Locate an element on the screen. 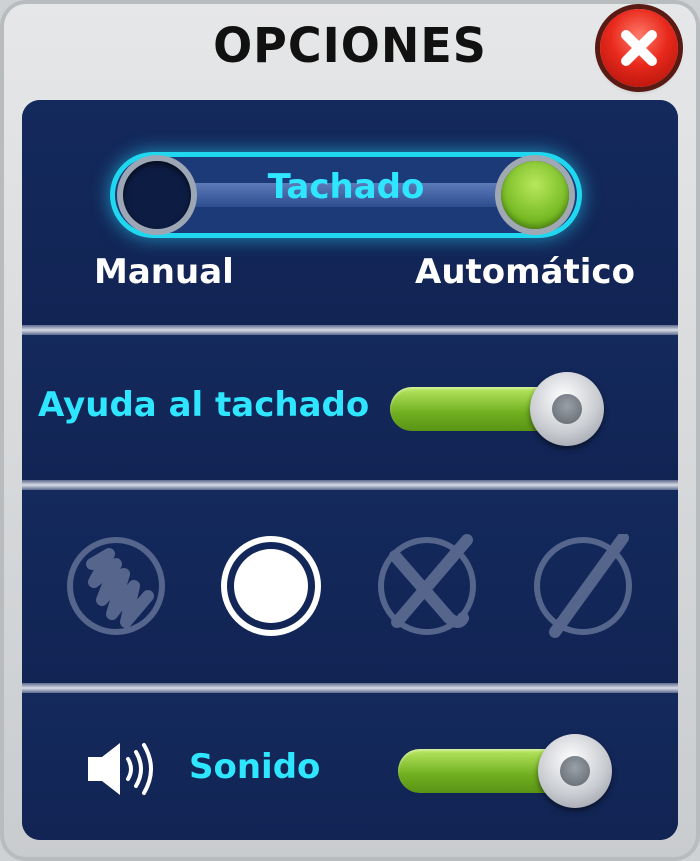 The width and height of the screenshot is (700, 861). circle-style-icon is located at coordinates (271, 586).